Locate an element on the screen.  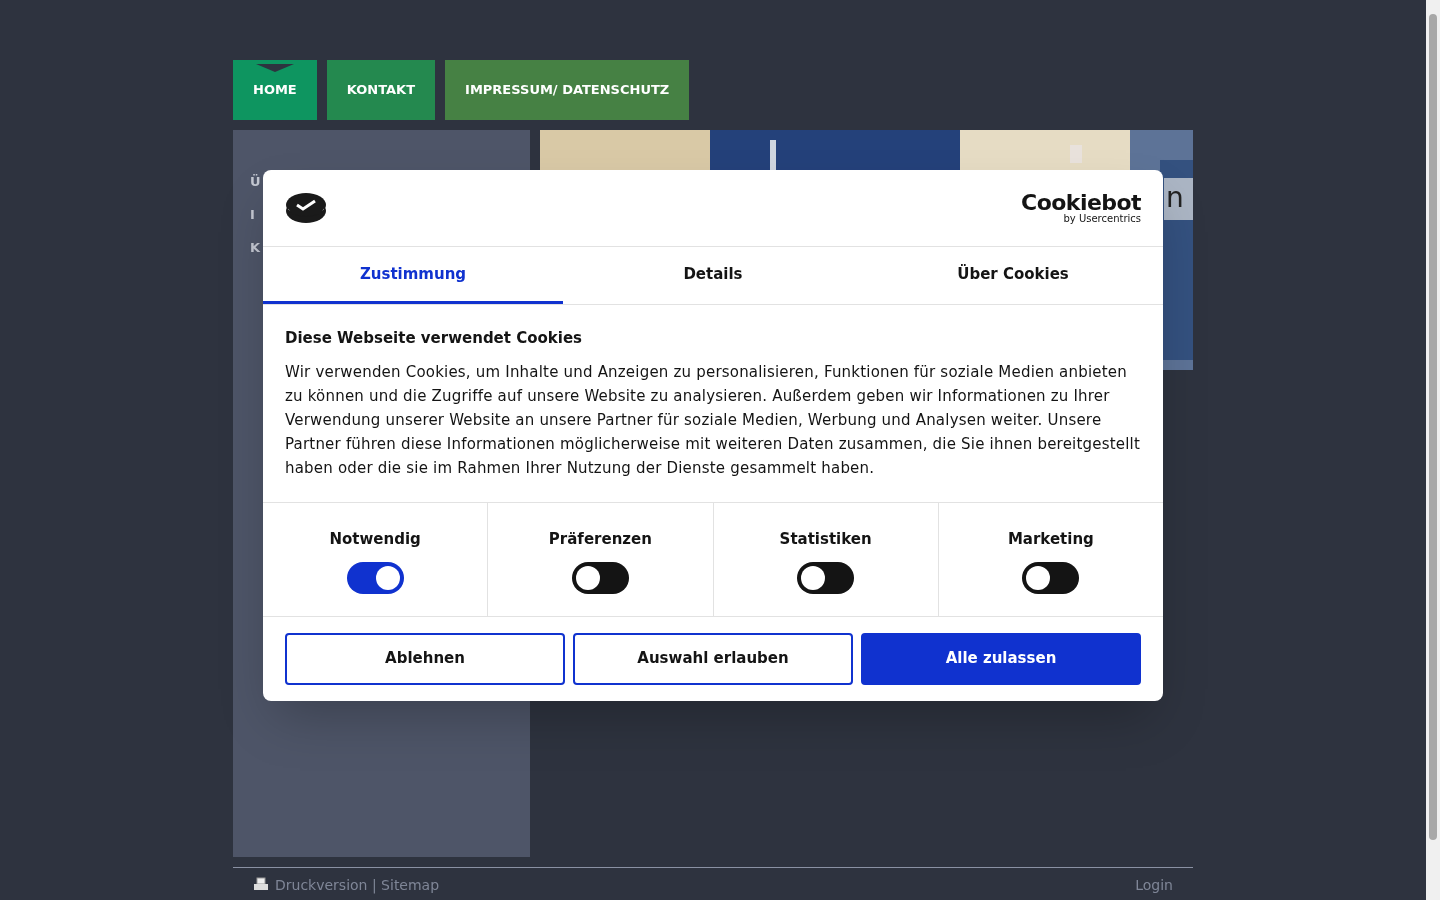
scrollbar is located at coordinates (1433, 450).